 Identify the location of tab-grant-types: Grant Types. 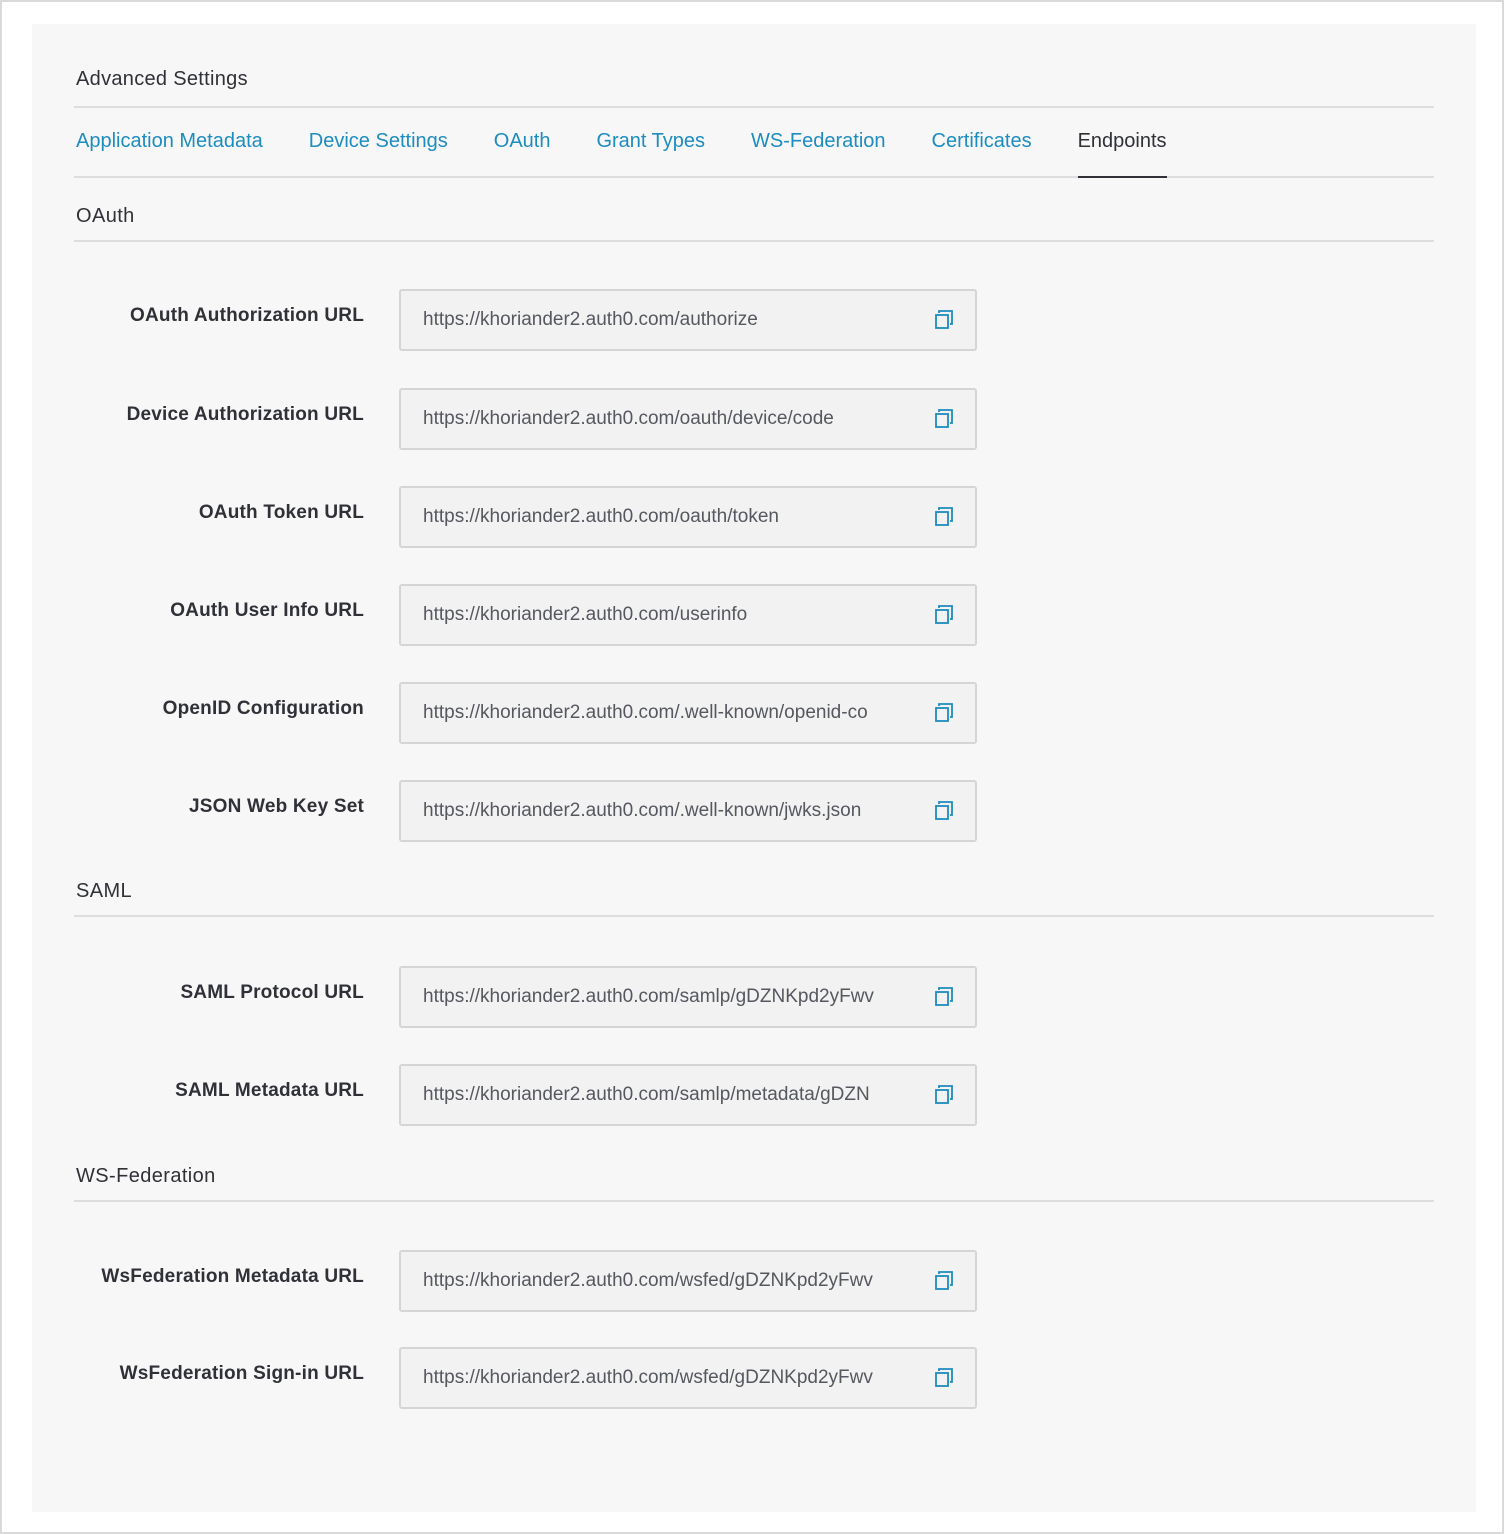
(650, 142).